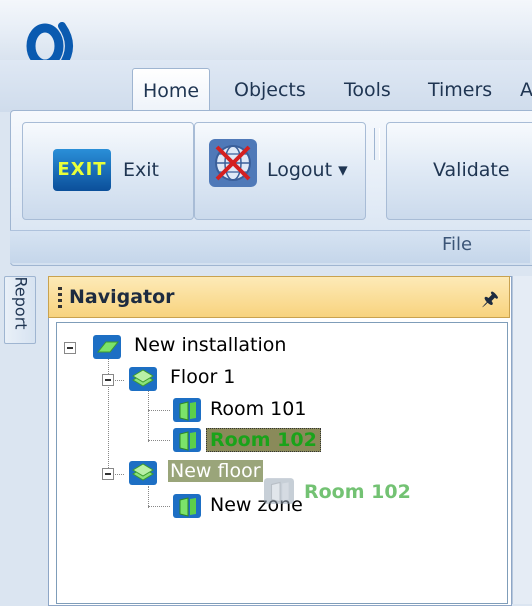  What do you see at coordinates (279, 297) in the screenshot?
I see `navigator-header: Navigator 🖈` at bounding box center [279, 297].